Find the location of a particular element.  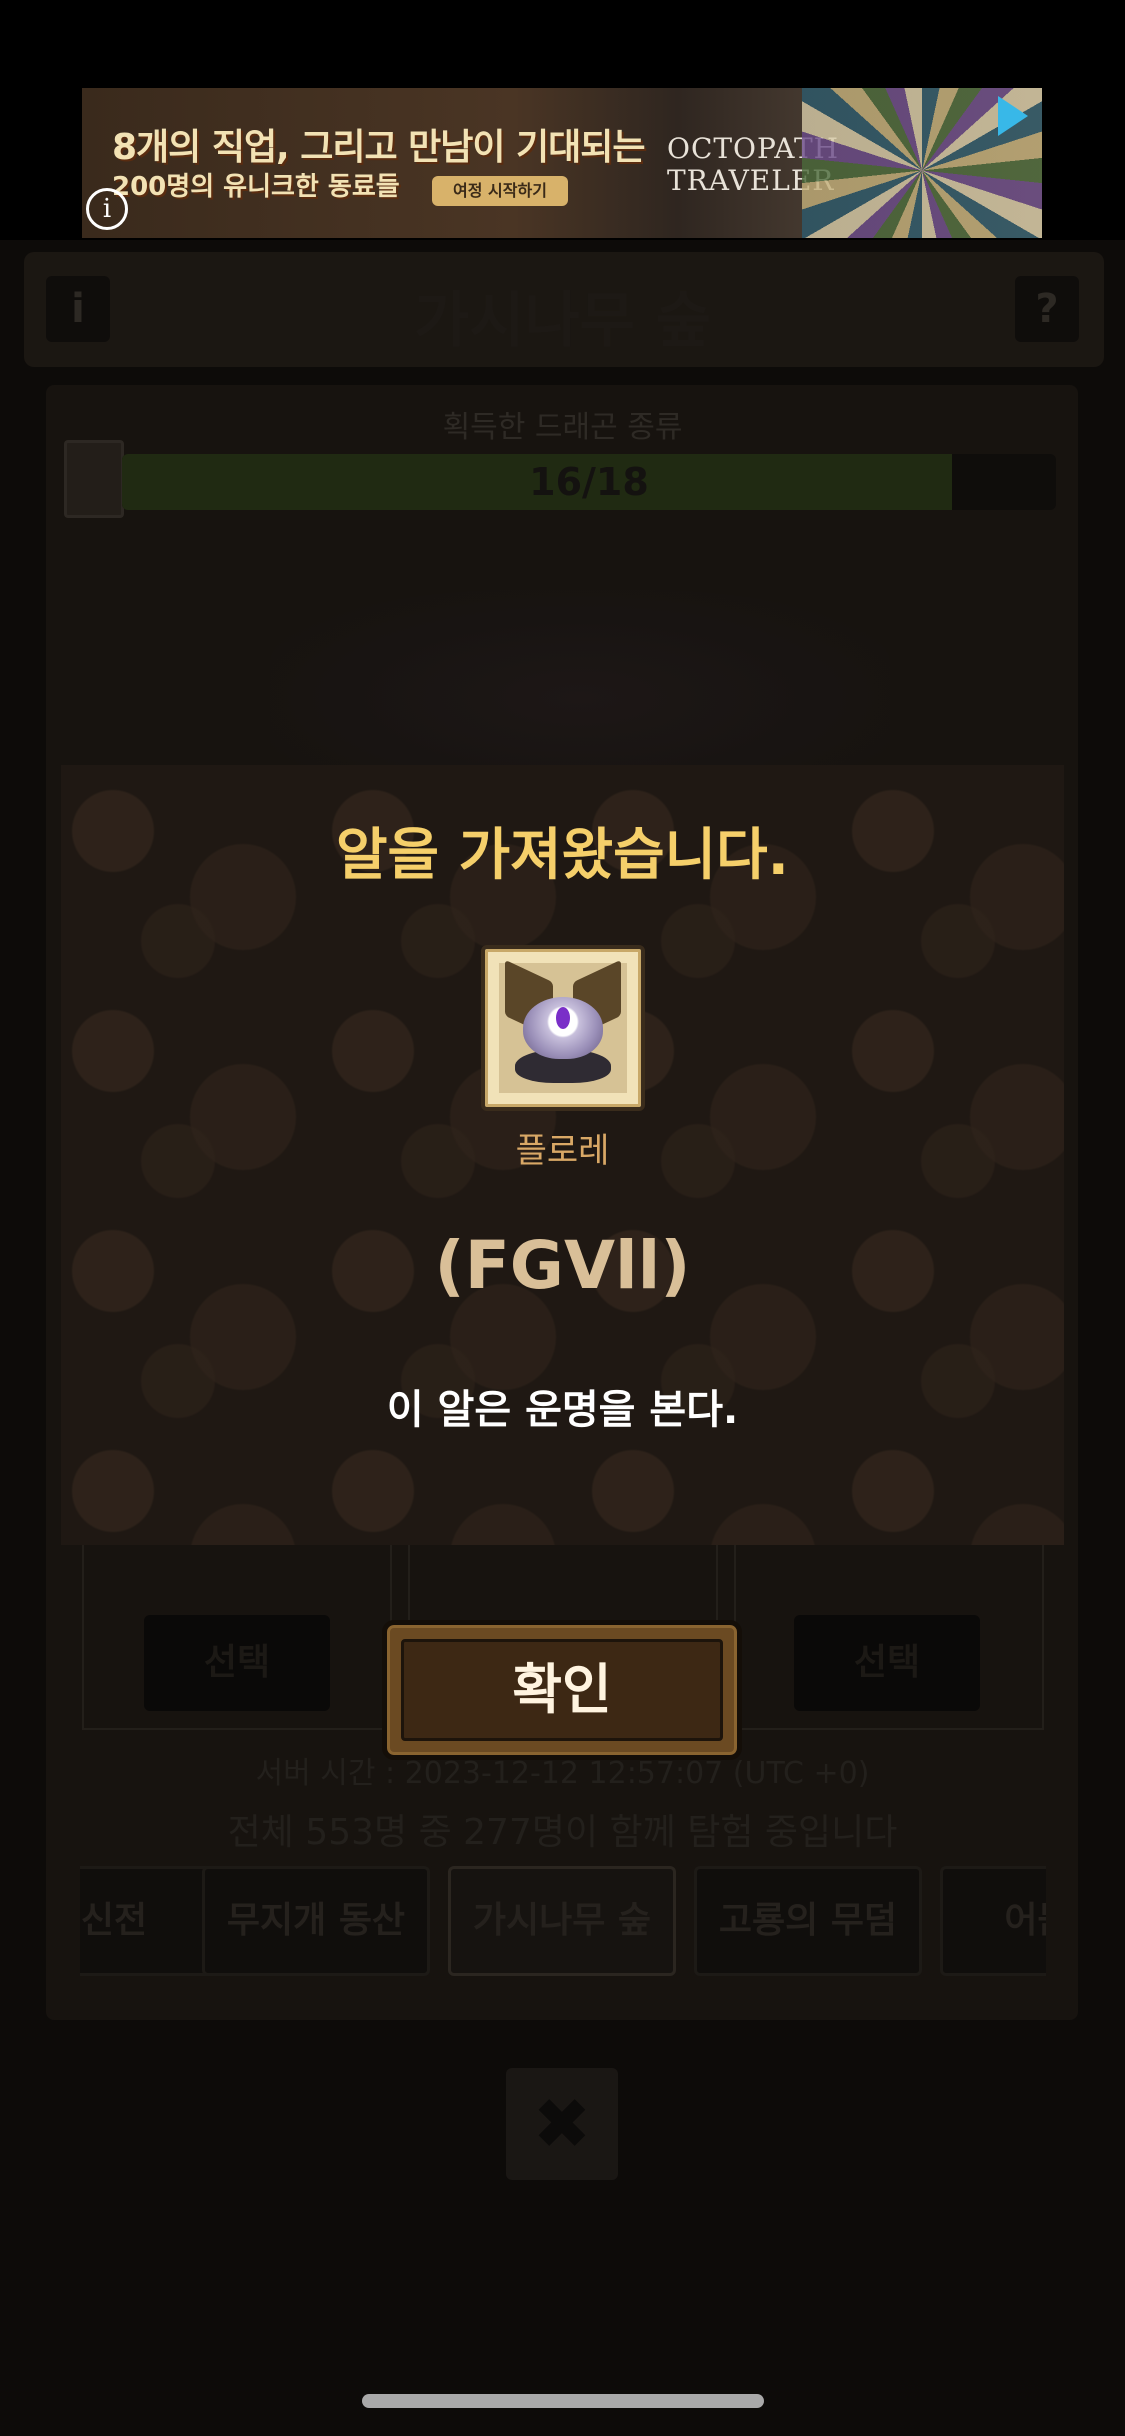

tab-ancient-dragon-tomb: 고룡의 무덤 is located at coordinates (808, 1921).